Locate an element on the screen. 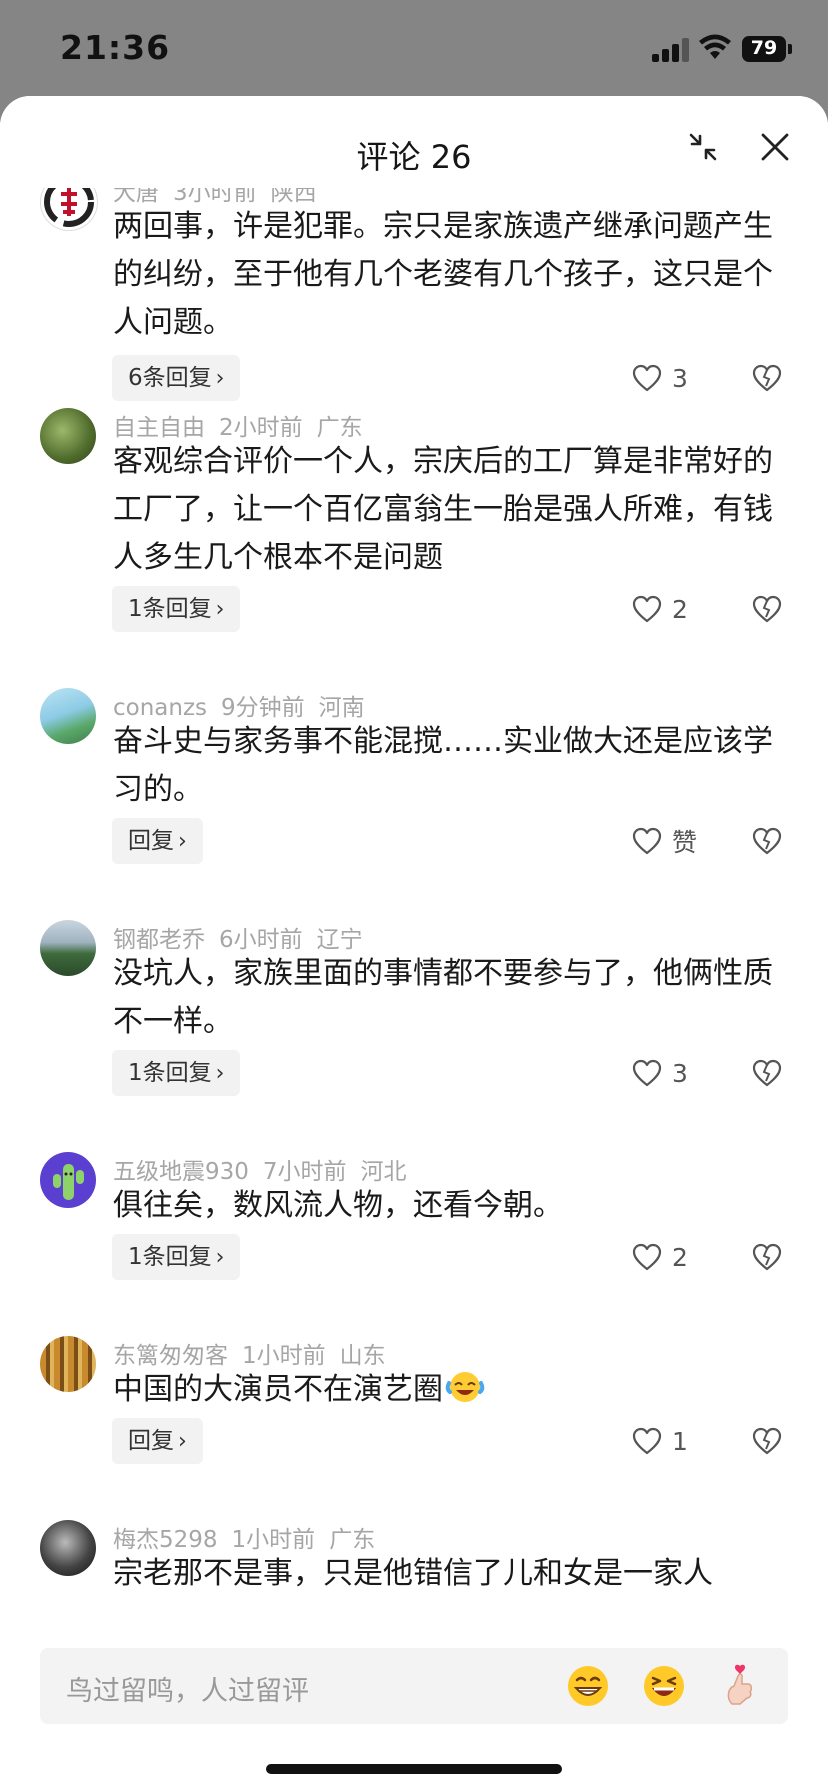 The height and width of the screenshot is (1792, 828). grinning-emoji-icon is located at coordinates (588, 1686).